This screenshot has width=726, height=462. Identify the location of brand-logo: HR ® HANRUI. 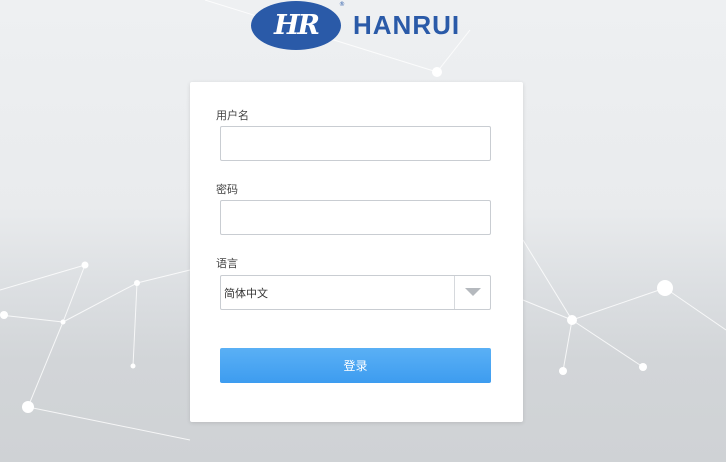
(355, 25).